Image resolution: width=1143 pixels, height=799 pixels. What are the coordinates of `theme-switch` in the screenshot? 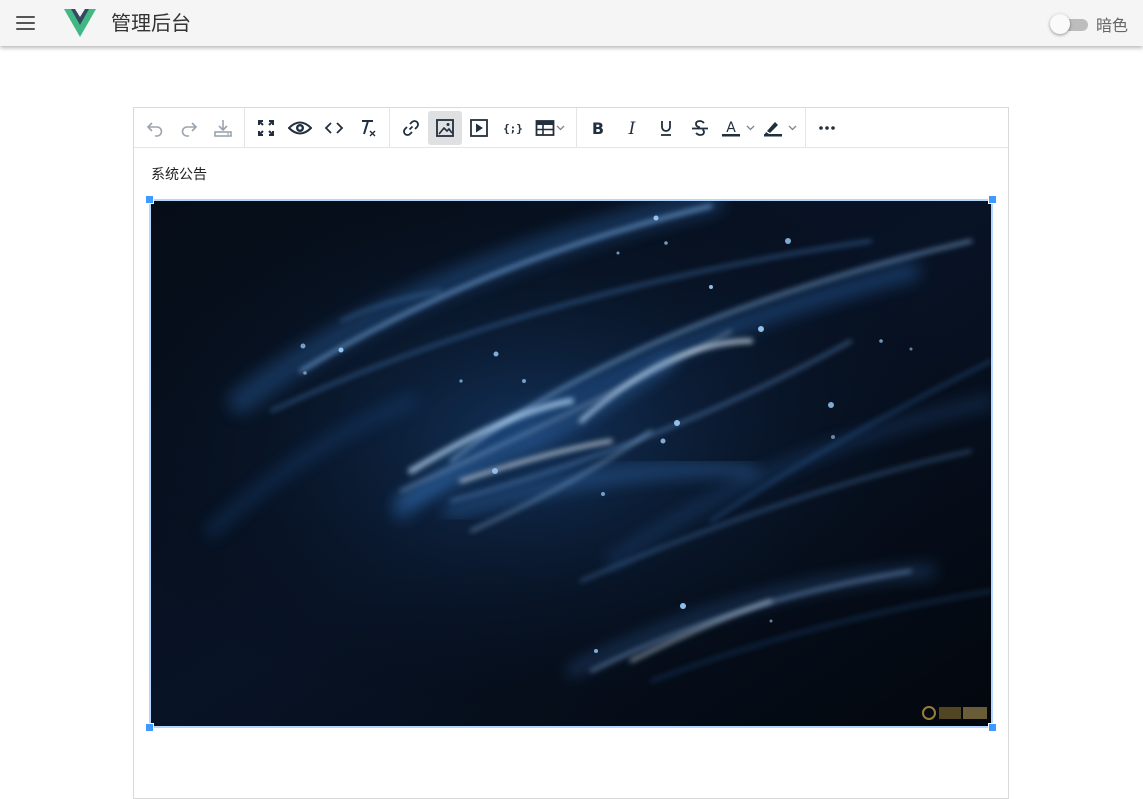 It's located at (1069, 24).